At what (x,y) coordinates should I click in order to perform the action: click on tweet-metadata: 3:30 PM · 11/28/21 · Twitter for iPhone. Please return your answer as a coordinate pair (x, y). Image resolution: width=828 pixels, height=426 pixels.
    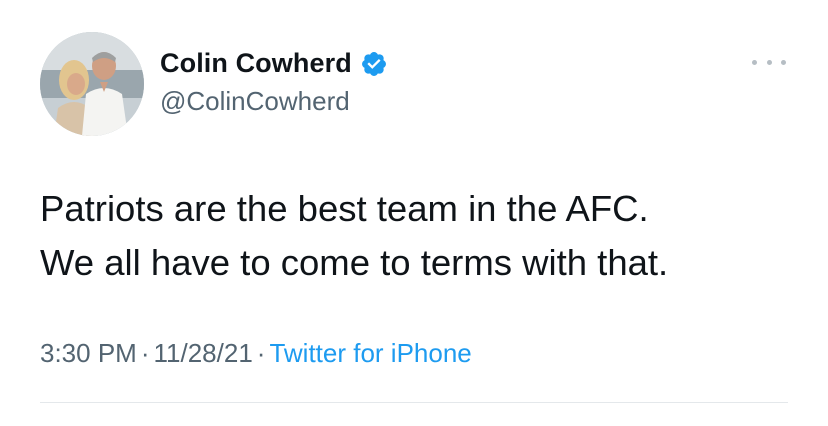
    Looking at the image, I should click on (256, 353).